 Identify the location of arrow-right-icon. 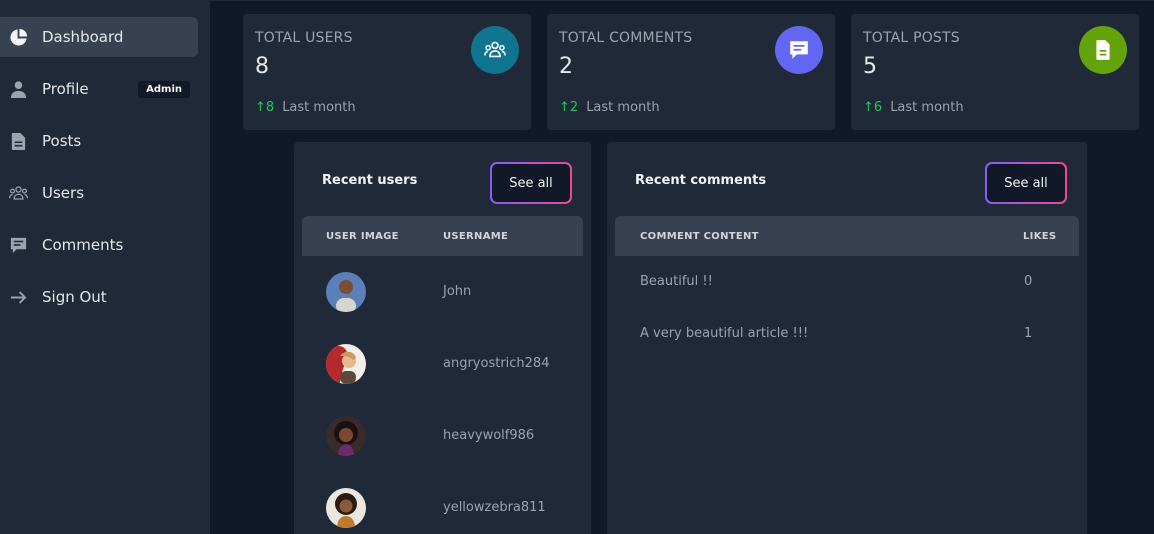
(18, 297).